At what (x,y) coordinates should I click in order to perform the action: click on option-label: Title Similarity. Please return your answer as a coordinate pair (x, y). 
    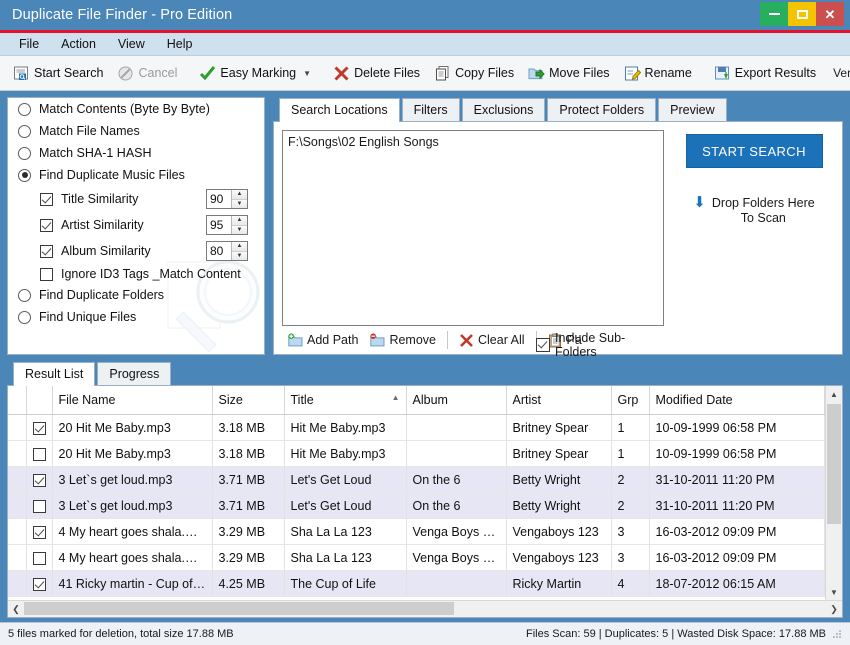
    Looking at the image, I should click on (100, 199).